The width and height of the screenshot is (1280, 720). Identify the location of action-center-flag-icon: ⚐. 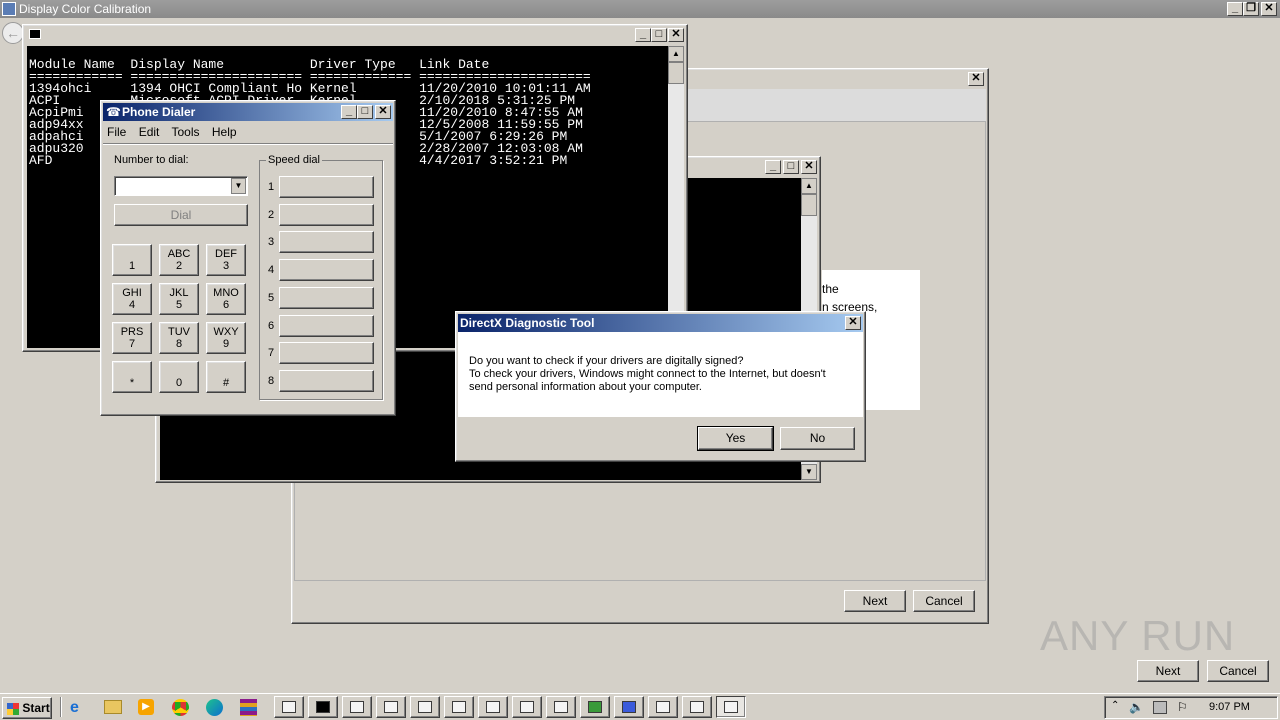
(1182, 707).